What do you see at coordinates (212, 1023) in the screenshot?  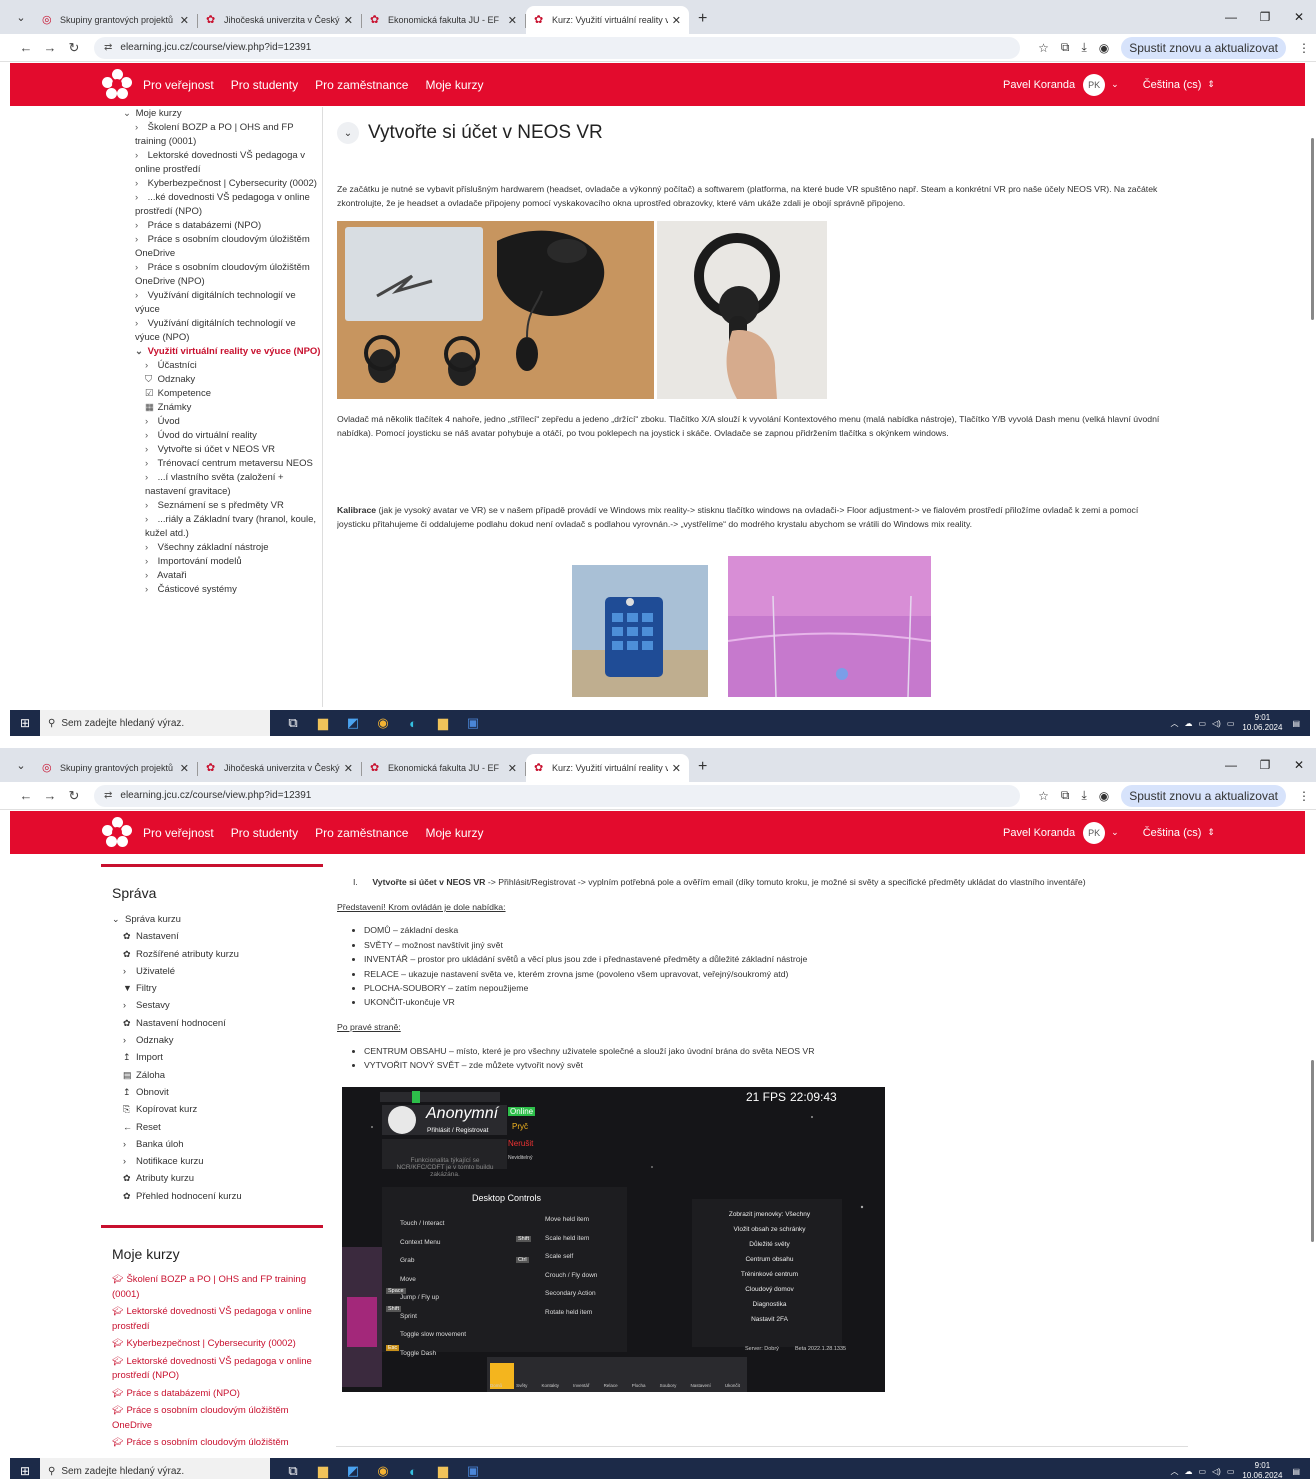 I see `admin-menu-item: ✿ Nastavení hodnocení` at bounding box center [212, 1023].